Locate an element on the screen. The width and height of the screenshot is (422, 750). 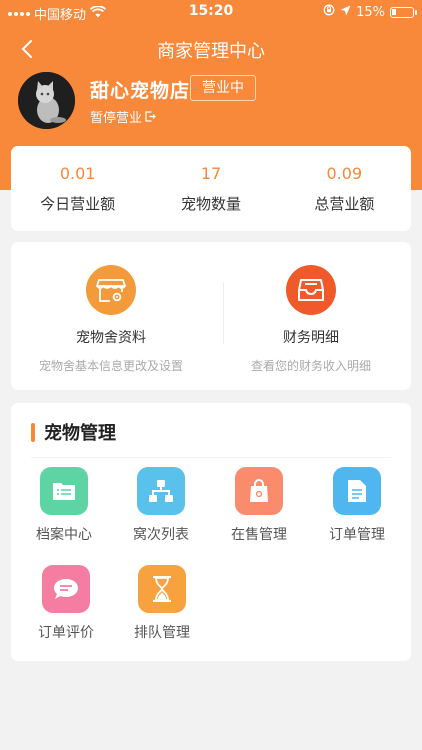
pause-business-link: 暂停营业 is located at coordinates (123, 116).